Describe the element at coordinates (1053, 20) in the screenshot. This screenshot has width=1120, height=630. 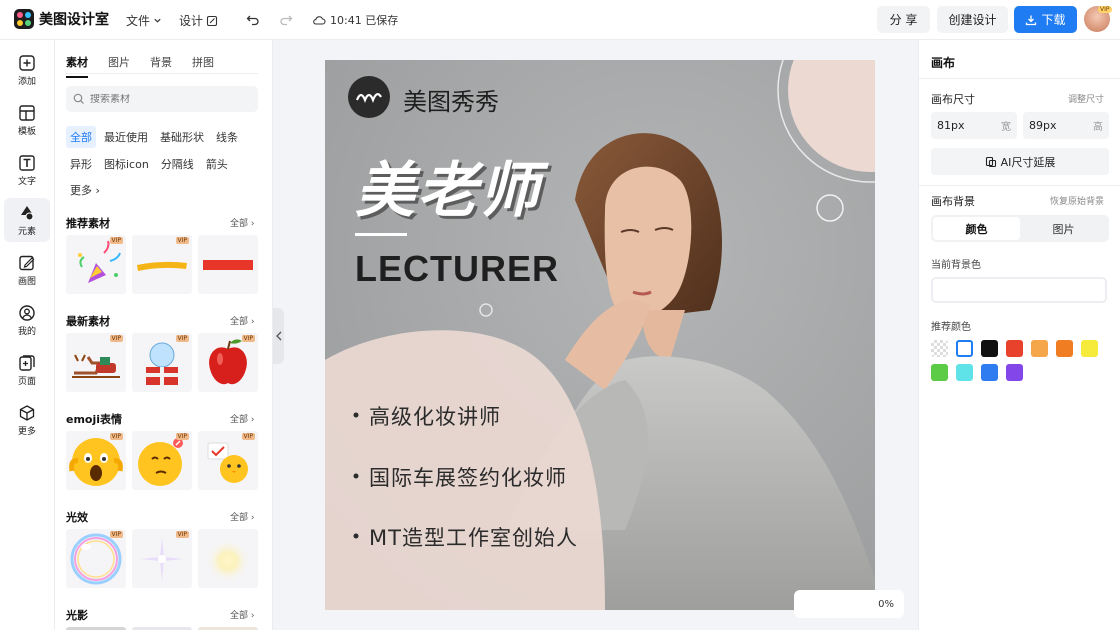
I see `download-label: 下载` at that location.